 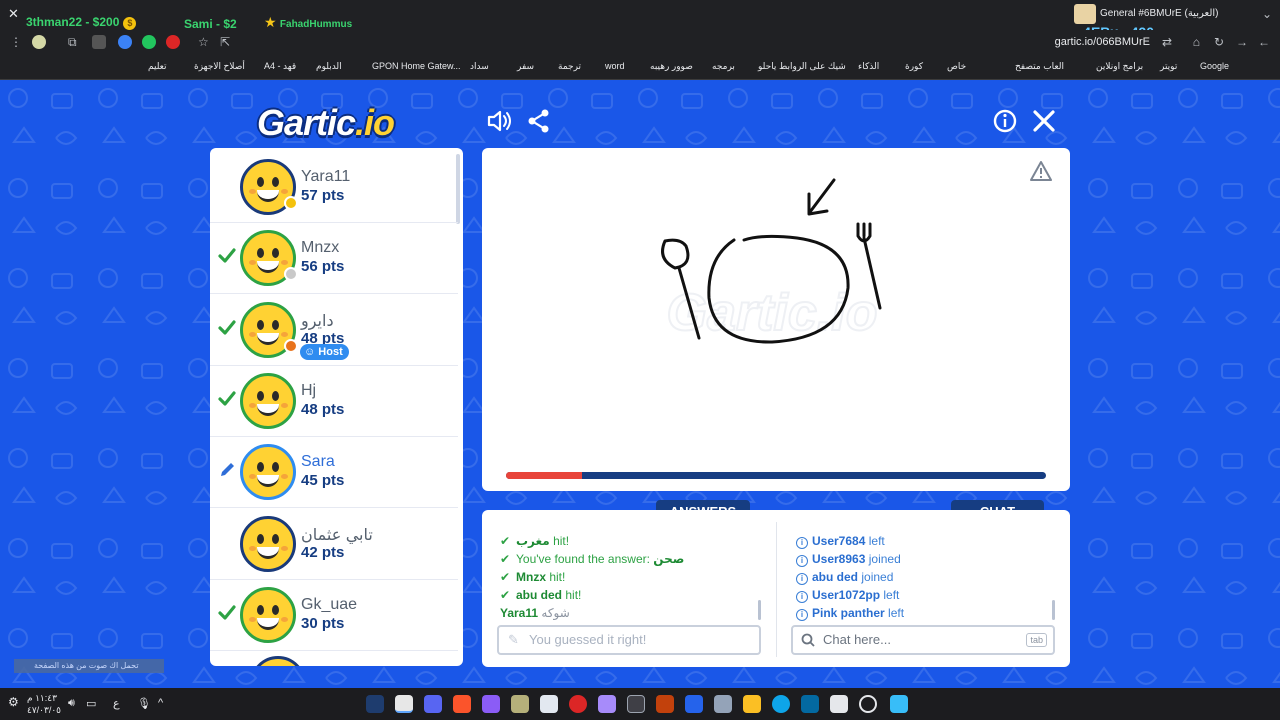 I want to click on player-row: Hj 48 pts, so click(x=334, y=401).